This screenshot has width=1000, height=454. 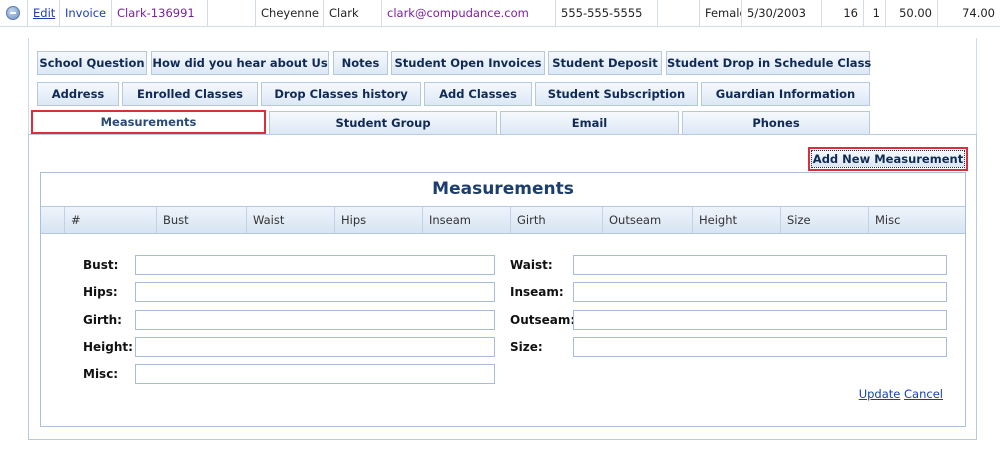 I want to click on outseam-input, so click(x=760, y=320).